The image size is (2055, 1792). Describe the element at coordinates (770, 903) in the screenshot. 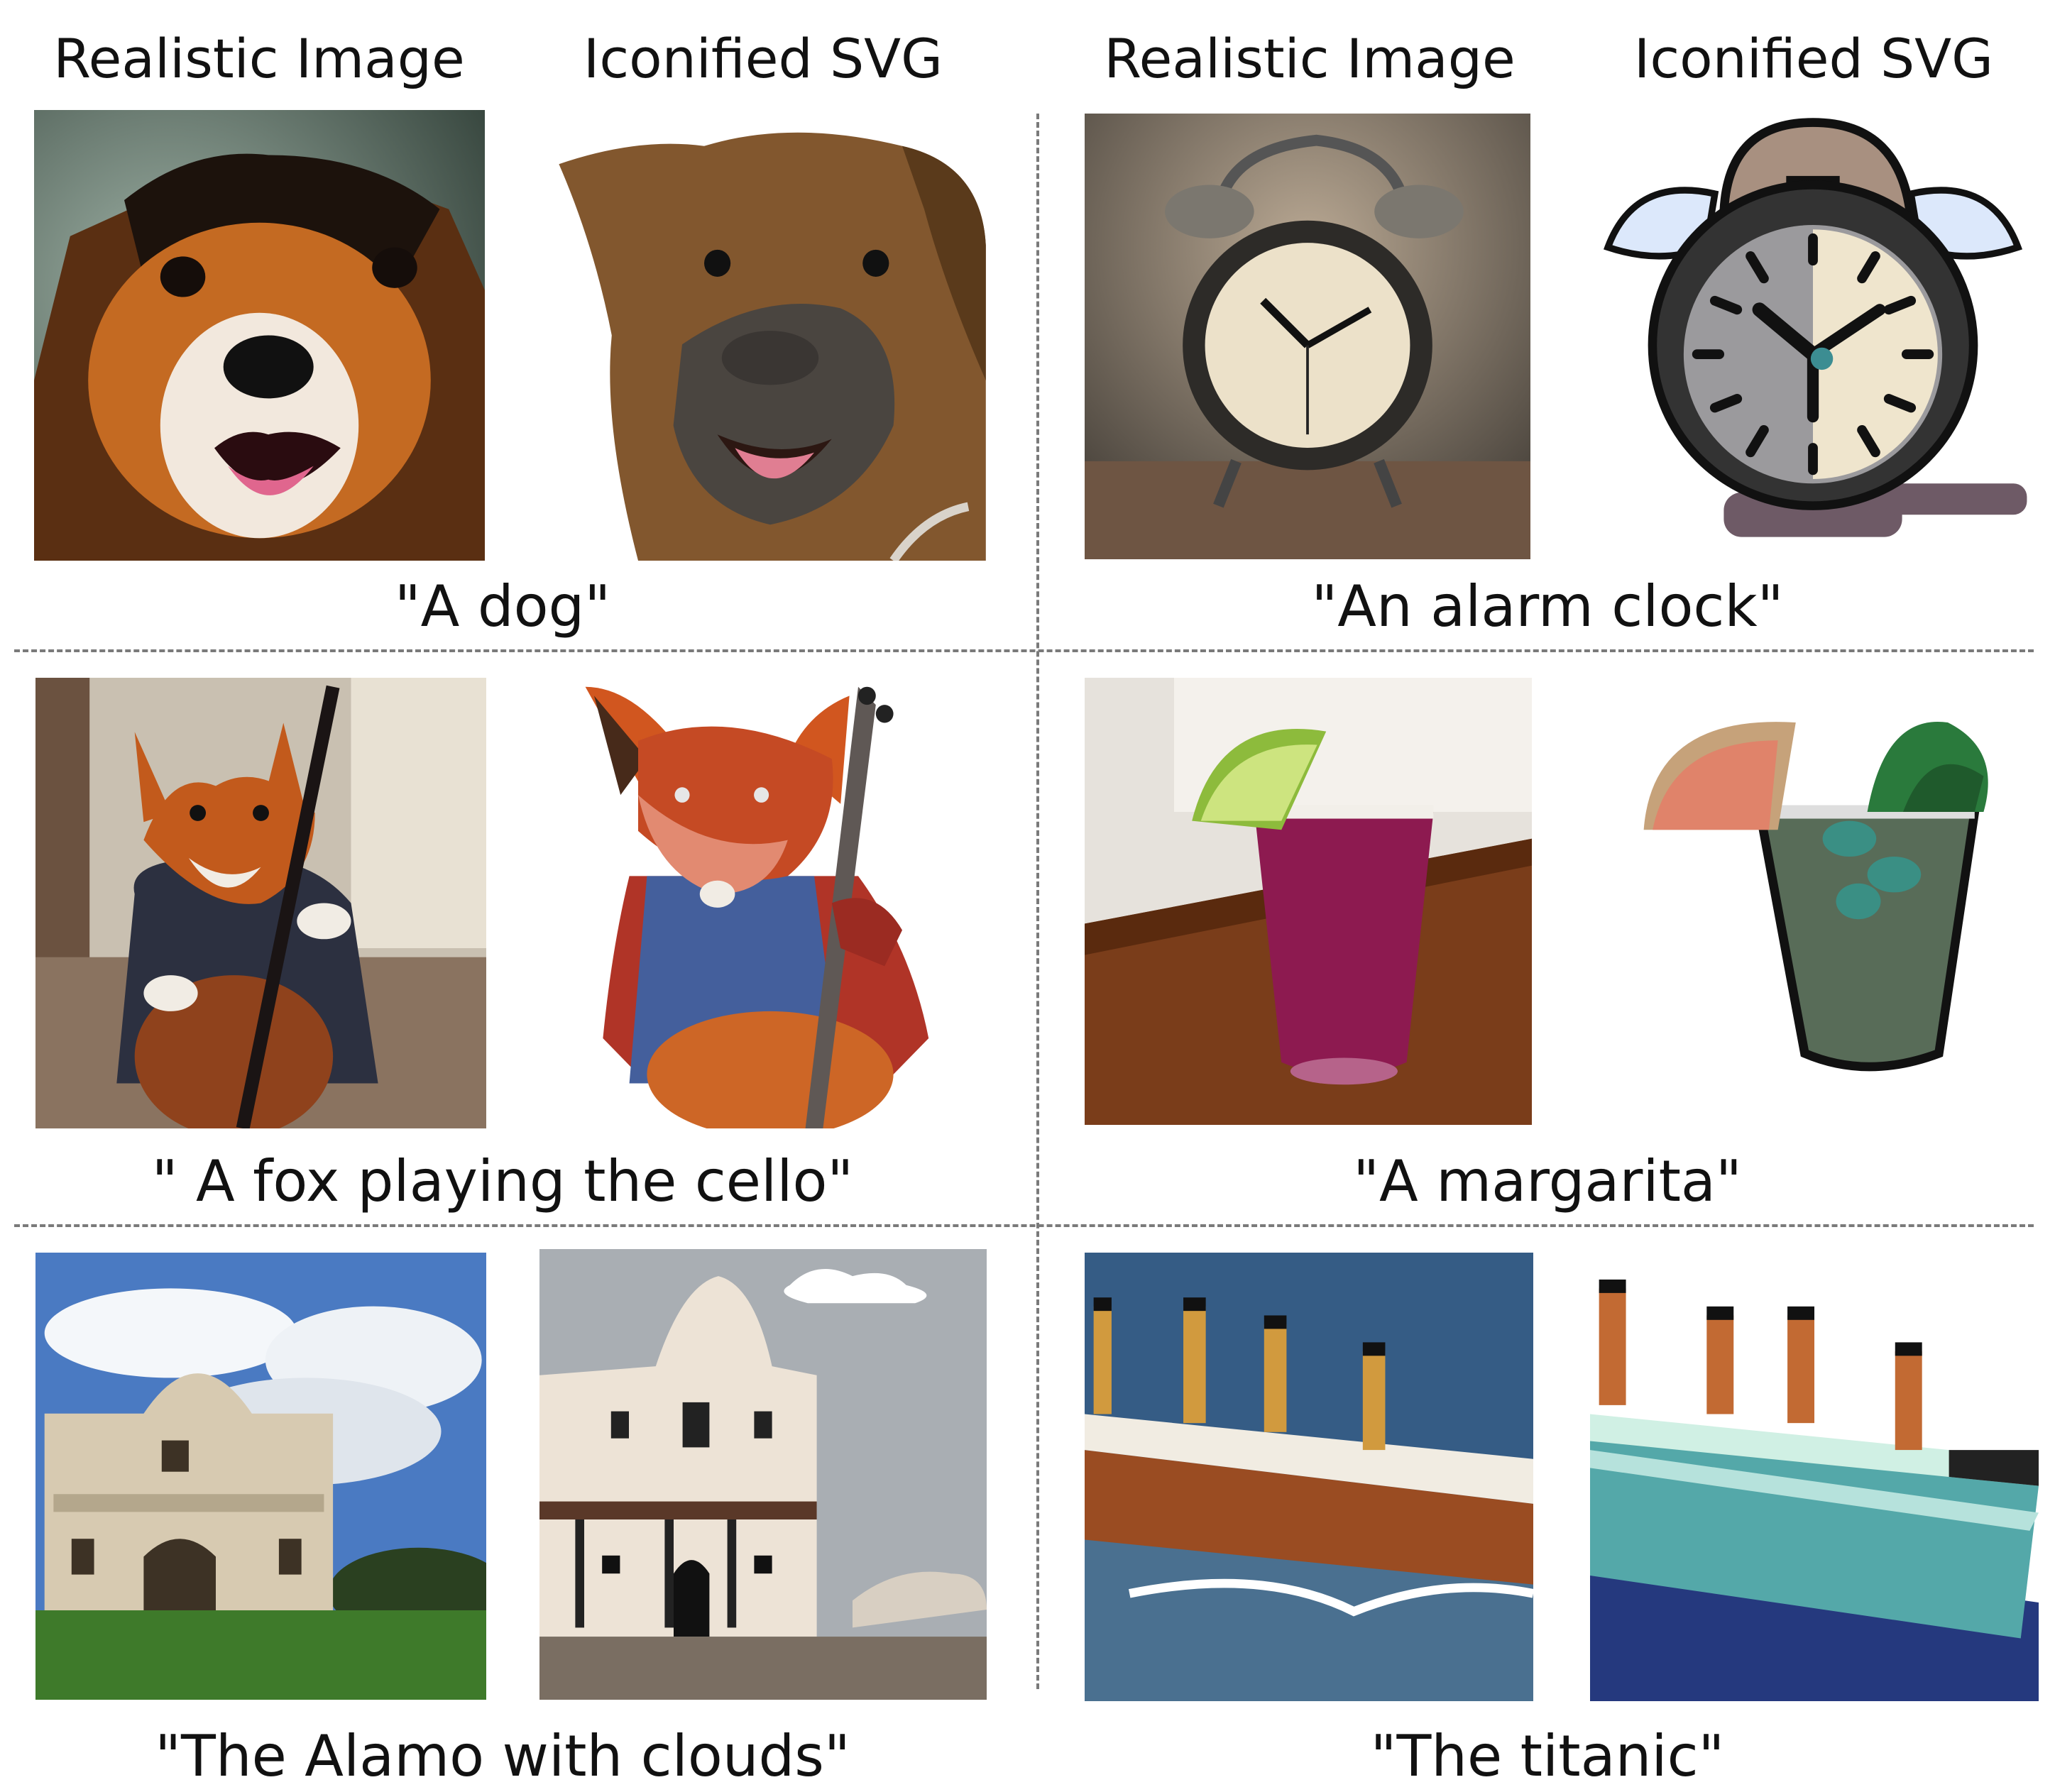

I see `fox-iconified-svg` at that location.